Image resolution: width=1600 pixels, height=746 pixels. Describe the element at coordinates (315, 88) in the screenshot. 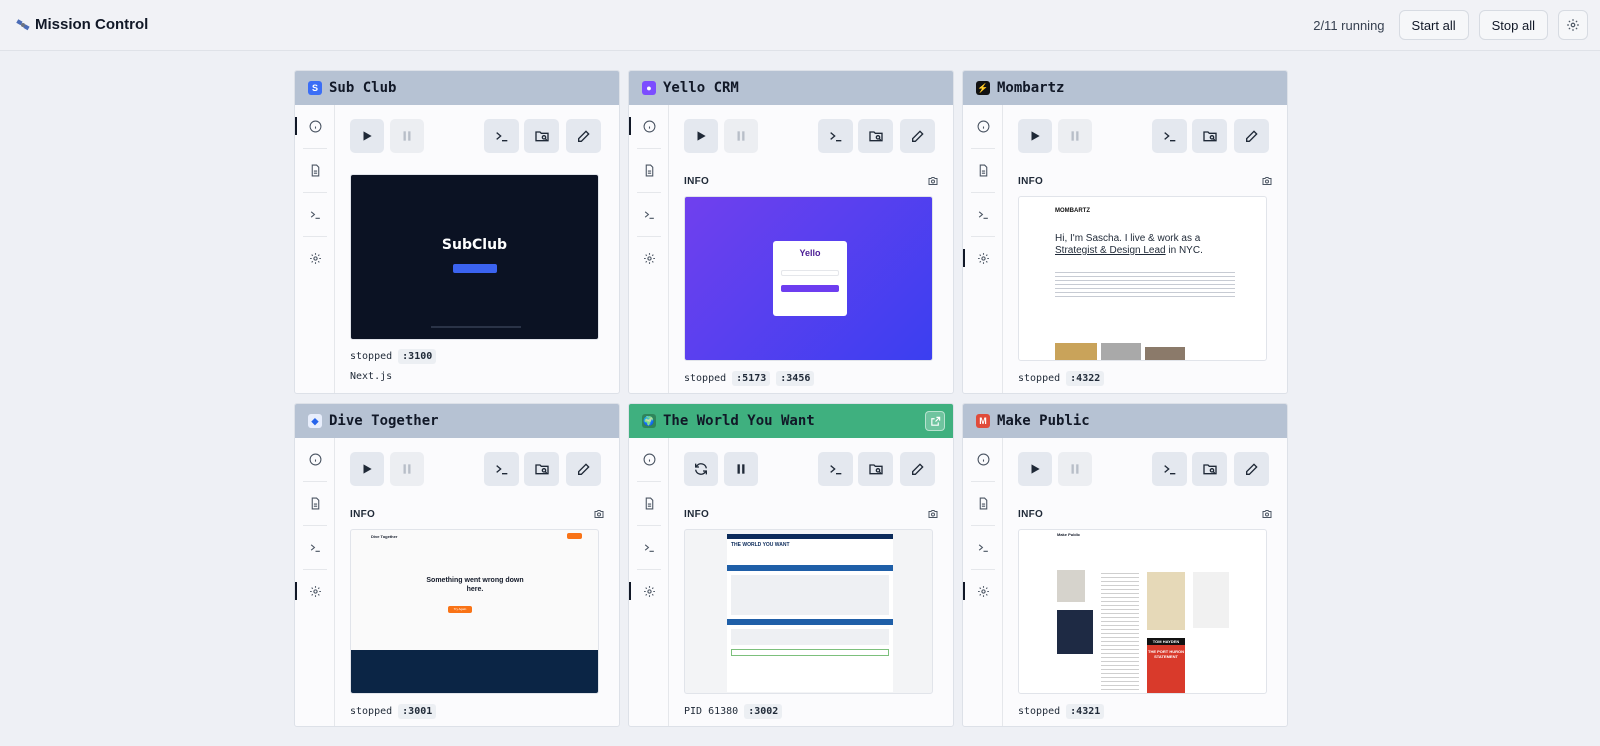

I see `app-icon: S` at that location.